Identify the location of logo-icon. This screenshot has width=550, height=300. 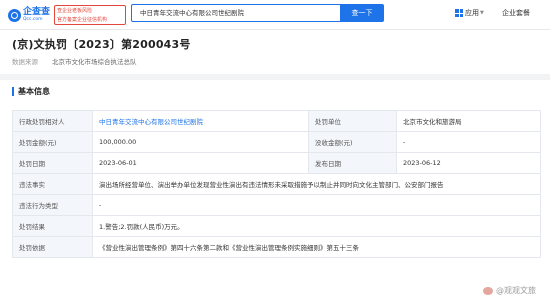
(14, 15).